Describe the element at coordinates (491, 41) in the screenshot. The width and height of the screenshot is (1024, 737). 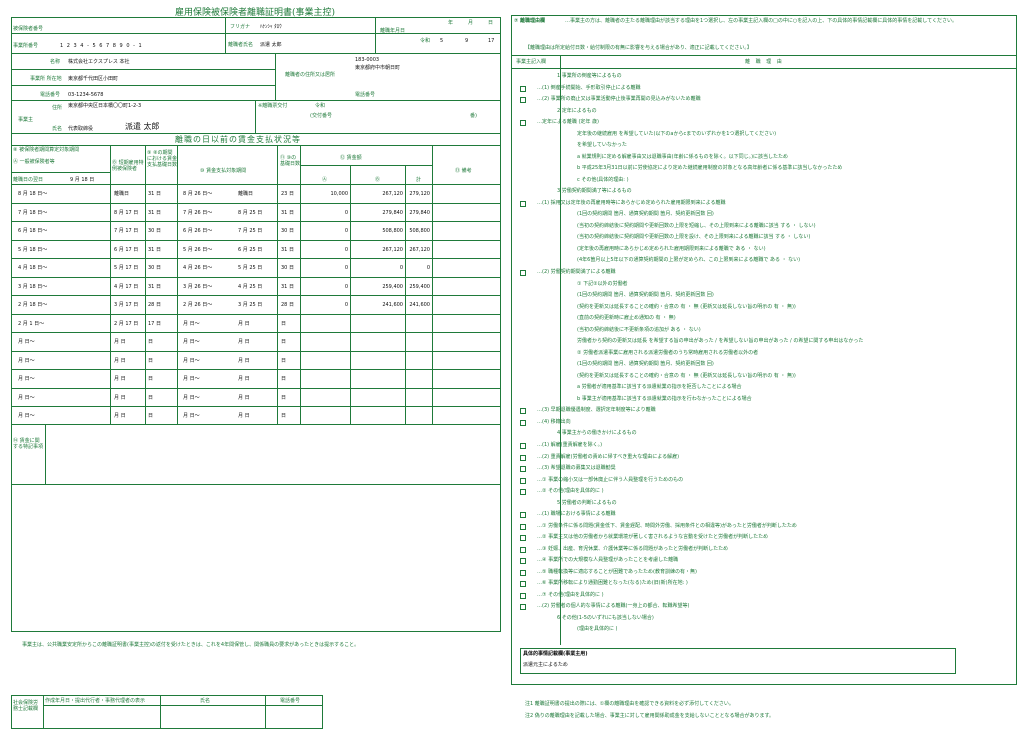
I see `sep-day: 17` at that location.